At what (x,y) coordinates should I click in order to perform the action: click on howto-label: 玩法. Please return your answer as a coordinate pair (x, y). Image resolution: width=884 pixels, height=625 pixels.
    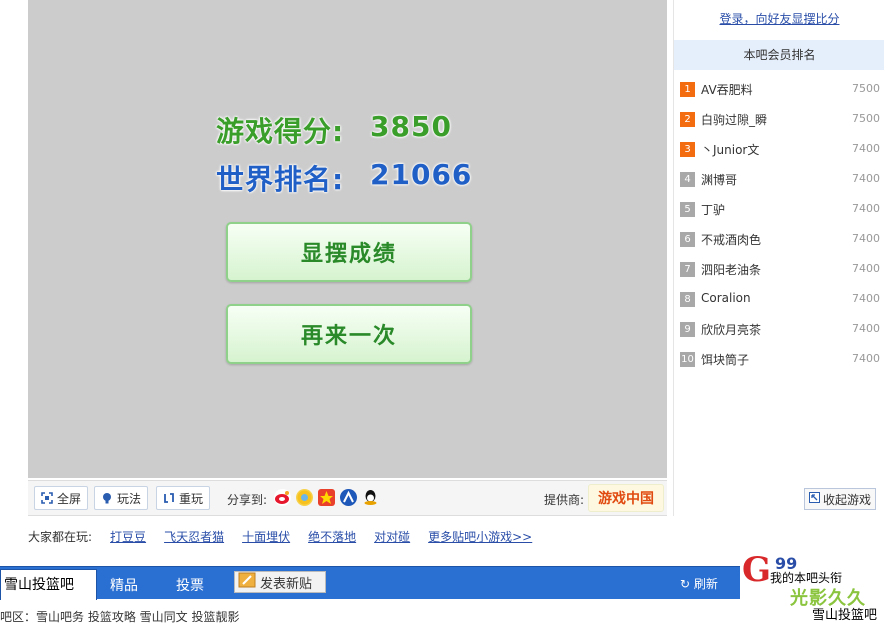
    Looking at the image, I should click on (129, 498).